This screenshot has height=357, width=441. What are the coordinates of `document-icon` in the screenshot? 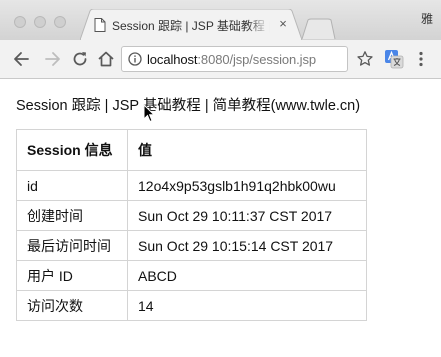 It's located at (100, 25).